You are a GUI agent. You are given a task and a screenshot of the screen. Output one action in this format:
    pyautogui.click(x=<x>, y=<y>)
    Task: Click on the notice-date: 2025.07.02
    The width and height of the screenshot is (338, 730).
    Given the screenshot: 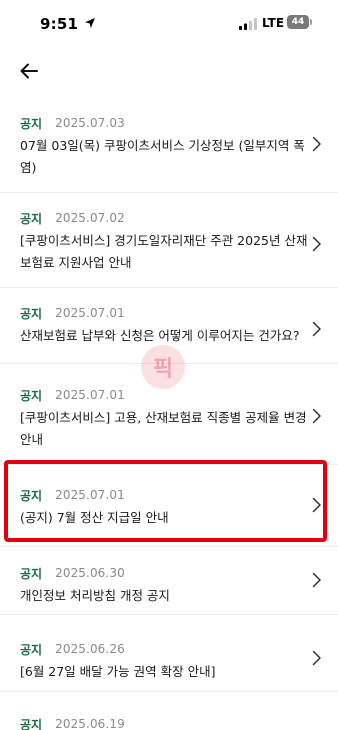 What is the action you would take?
    pyautogui.click(x=90, y=218)
    